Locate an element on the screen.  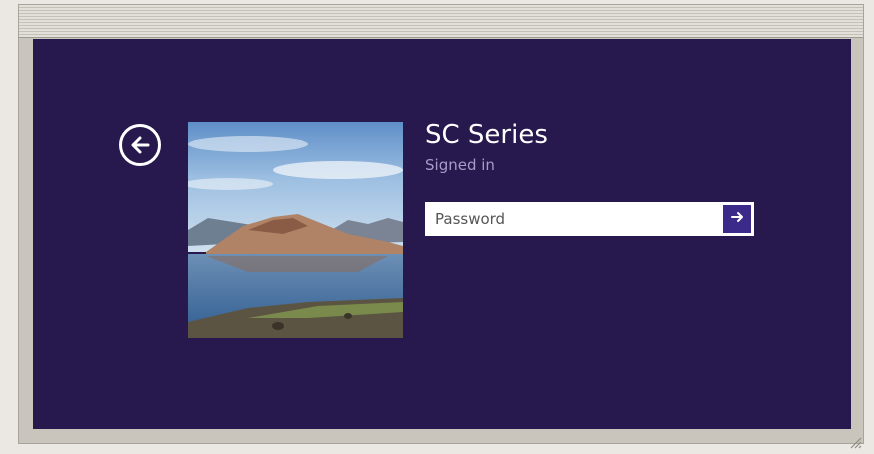
password-box is located at coordinates (589, 219).